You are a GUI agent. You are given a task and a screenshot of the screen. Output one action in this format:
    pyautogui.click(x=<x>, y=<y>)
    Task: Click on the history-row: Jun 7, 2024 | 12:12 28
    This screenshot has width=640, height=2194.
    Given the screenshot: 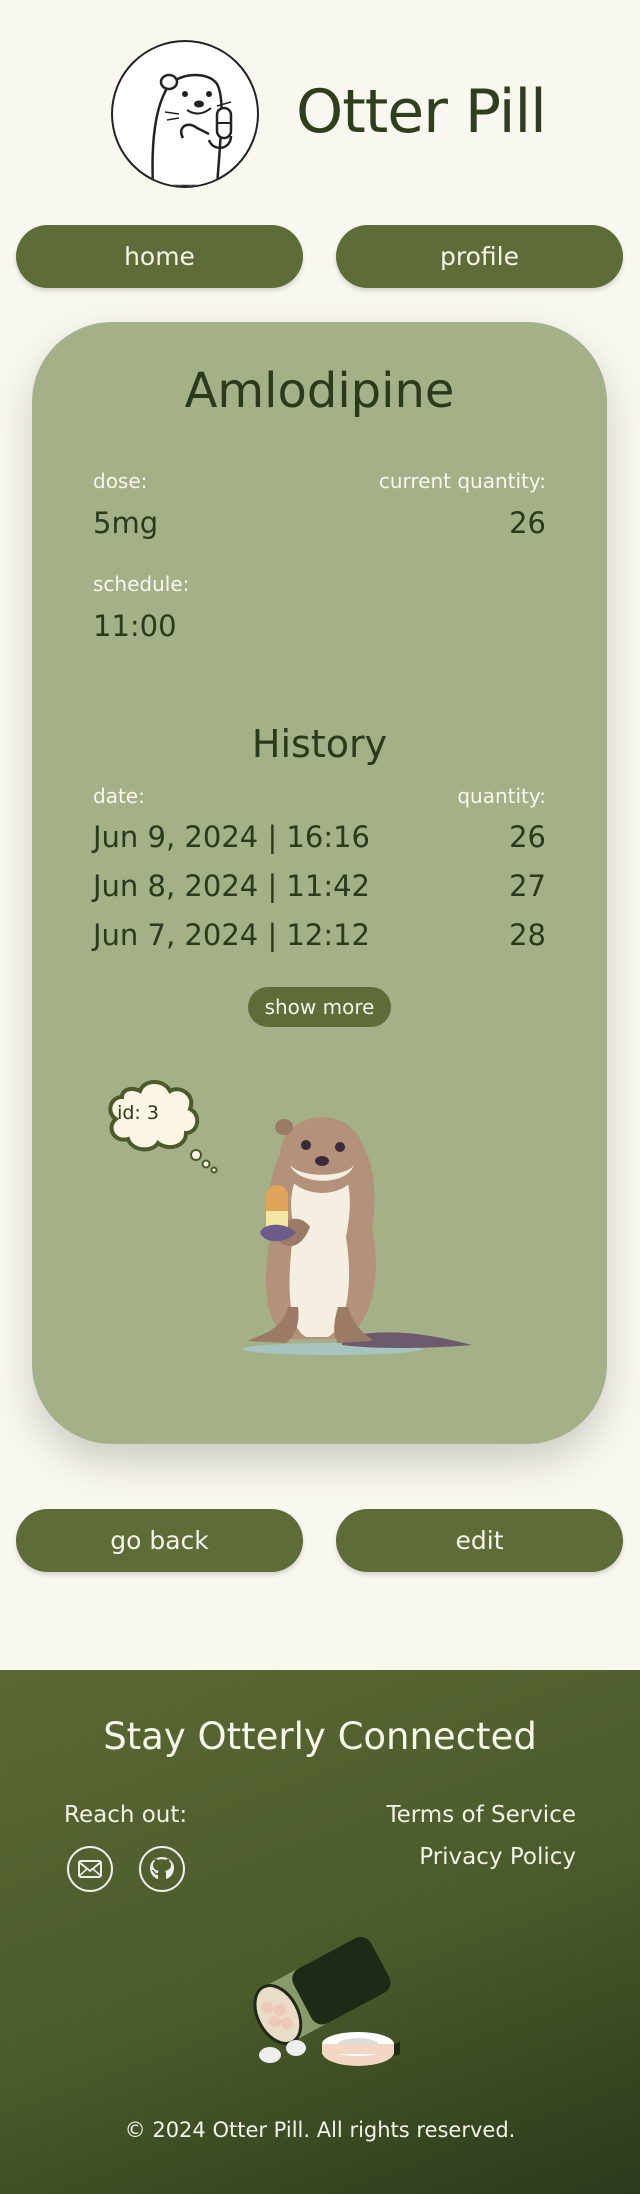 What is the action you would take?
    pyautogui.click(x=319, y=938)
    